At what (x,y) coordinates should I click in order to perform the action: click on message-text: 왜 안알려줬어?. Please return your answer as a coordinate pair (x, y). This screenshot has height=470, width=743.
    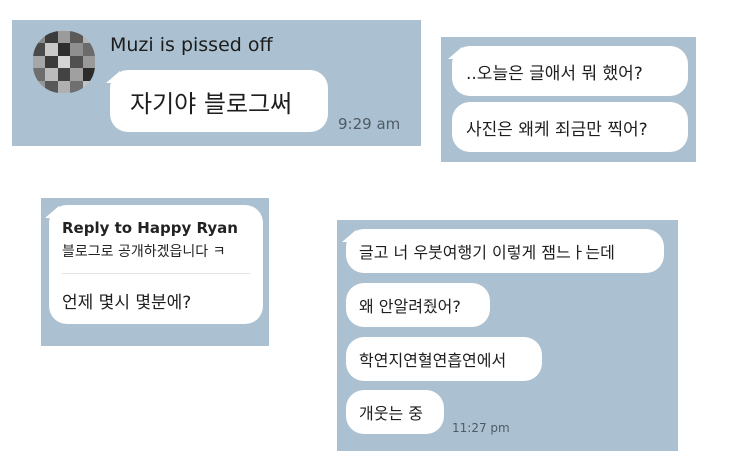
    Looking at the image, I should click on (410, 306).